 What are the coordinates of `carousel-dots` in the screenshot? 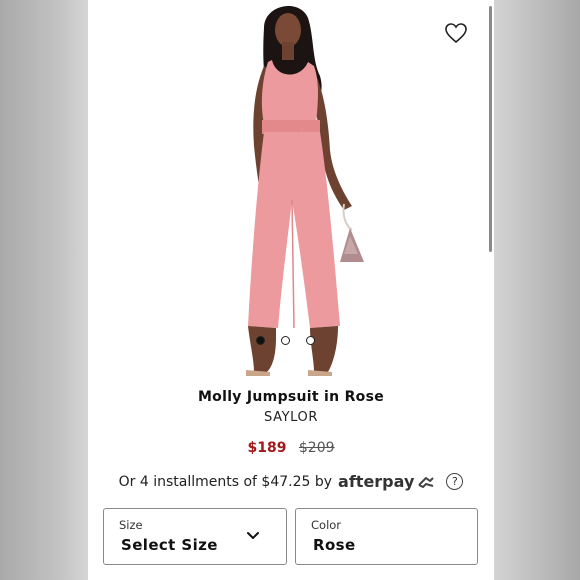 It's located at (285, 340).